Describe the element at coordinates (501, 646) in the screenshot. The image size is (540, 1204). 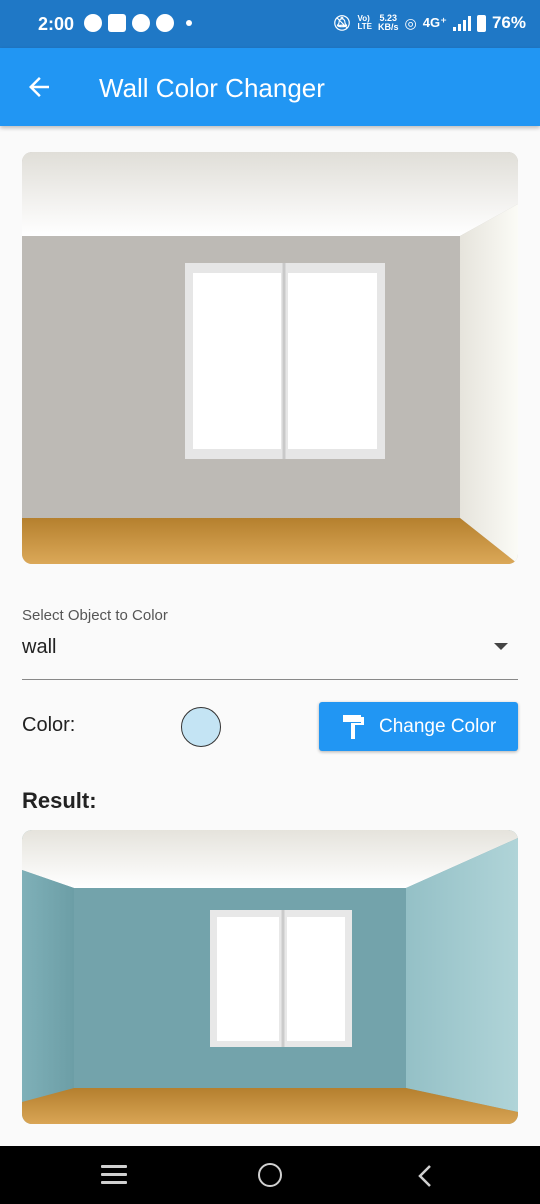
I see `dropdown-arrow-icon` at that location.